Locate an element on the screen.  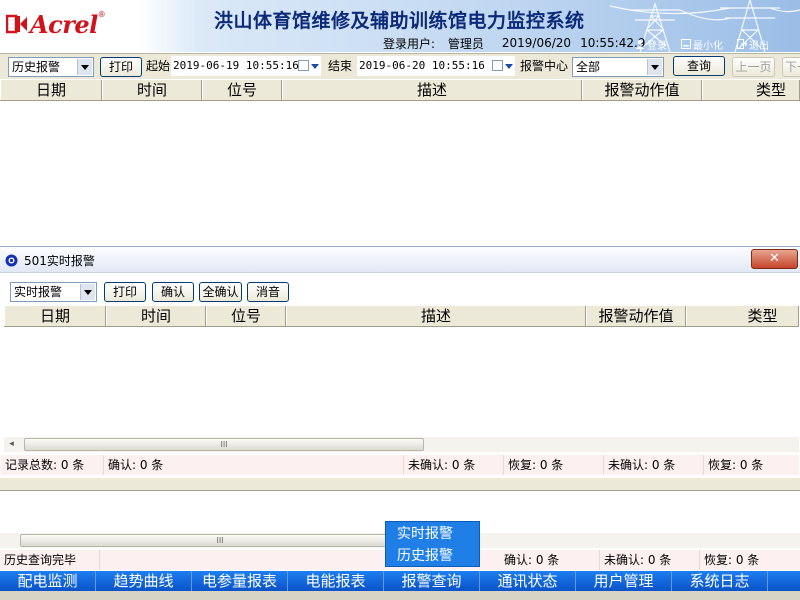
main-nav-bar: 配电监测 趋势曲线 电参量报表 电能报表 报警查询 通讯状态 用户管理 系统日志 is located at coordinates (400, 581).